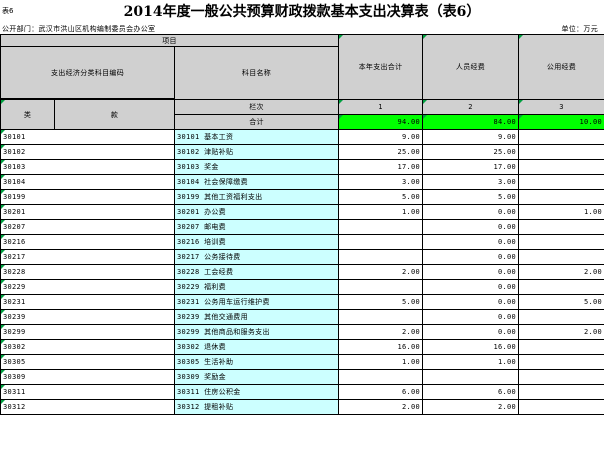 The width and height of the screenshot is (604, 454). Describe the element at coordinates (381, 182) in the screenshot. I see `row-total: 3.00` at that location.